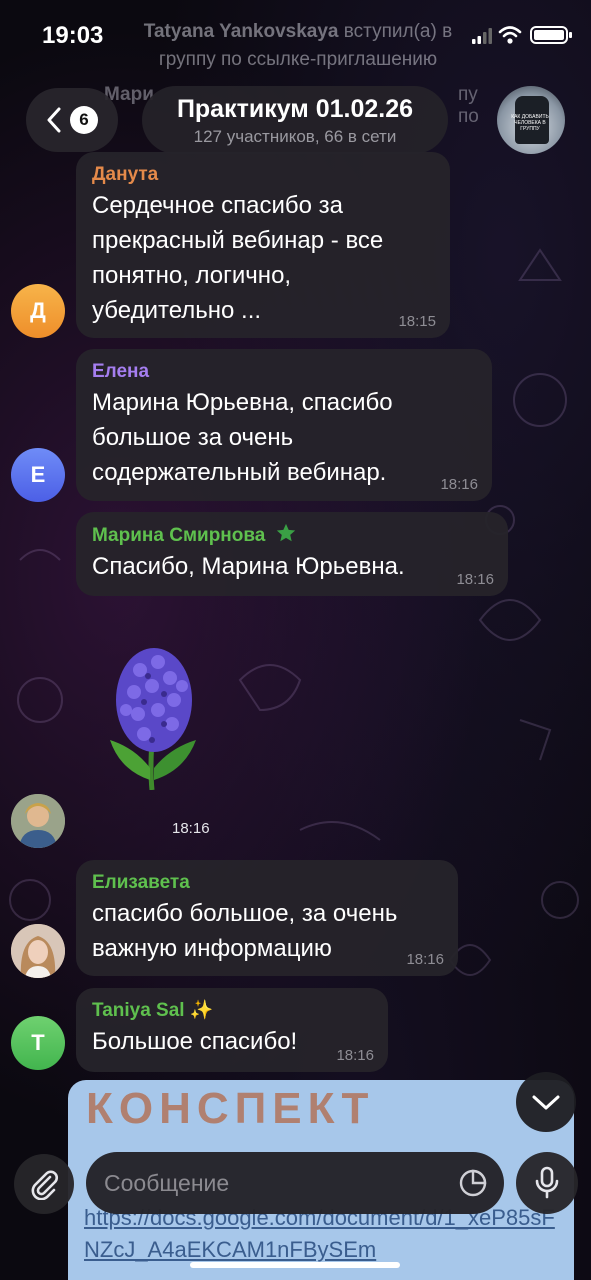 The image size is (591, 1280). What do you see at coordinates (248, 566) in the screenshot?
I see `message-text: Спасибо, Марина Юрьевна.` at bounding box center [248, 566].